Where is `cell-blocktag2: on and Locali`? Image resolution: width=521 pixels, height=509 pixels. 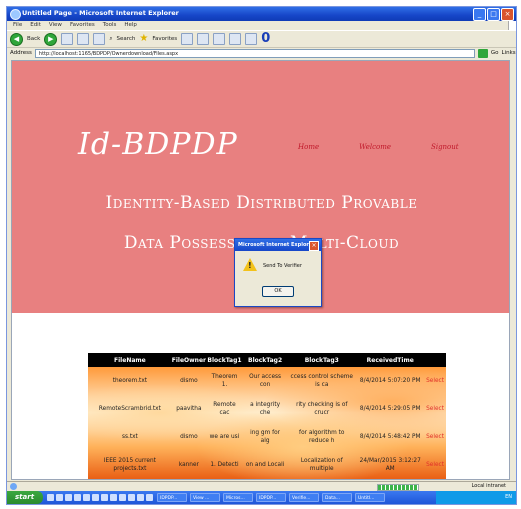
cell-blocktag2: on and Locali is located at coordinates (265, 465).